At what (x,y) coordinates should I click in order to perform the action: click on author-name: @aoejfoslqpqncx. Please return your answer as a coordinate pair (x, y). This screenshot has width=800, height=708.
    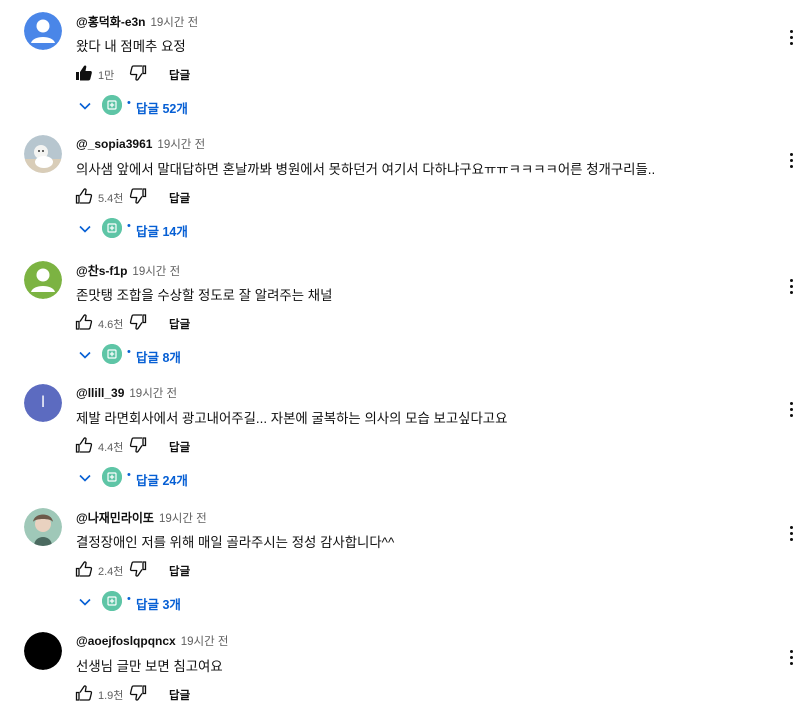
    Looking at the image, I should click on (126, 641).